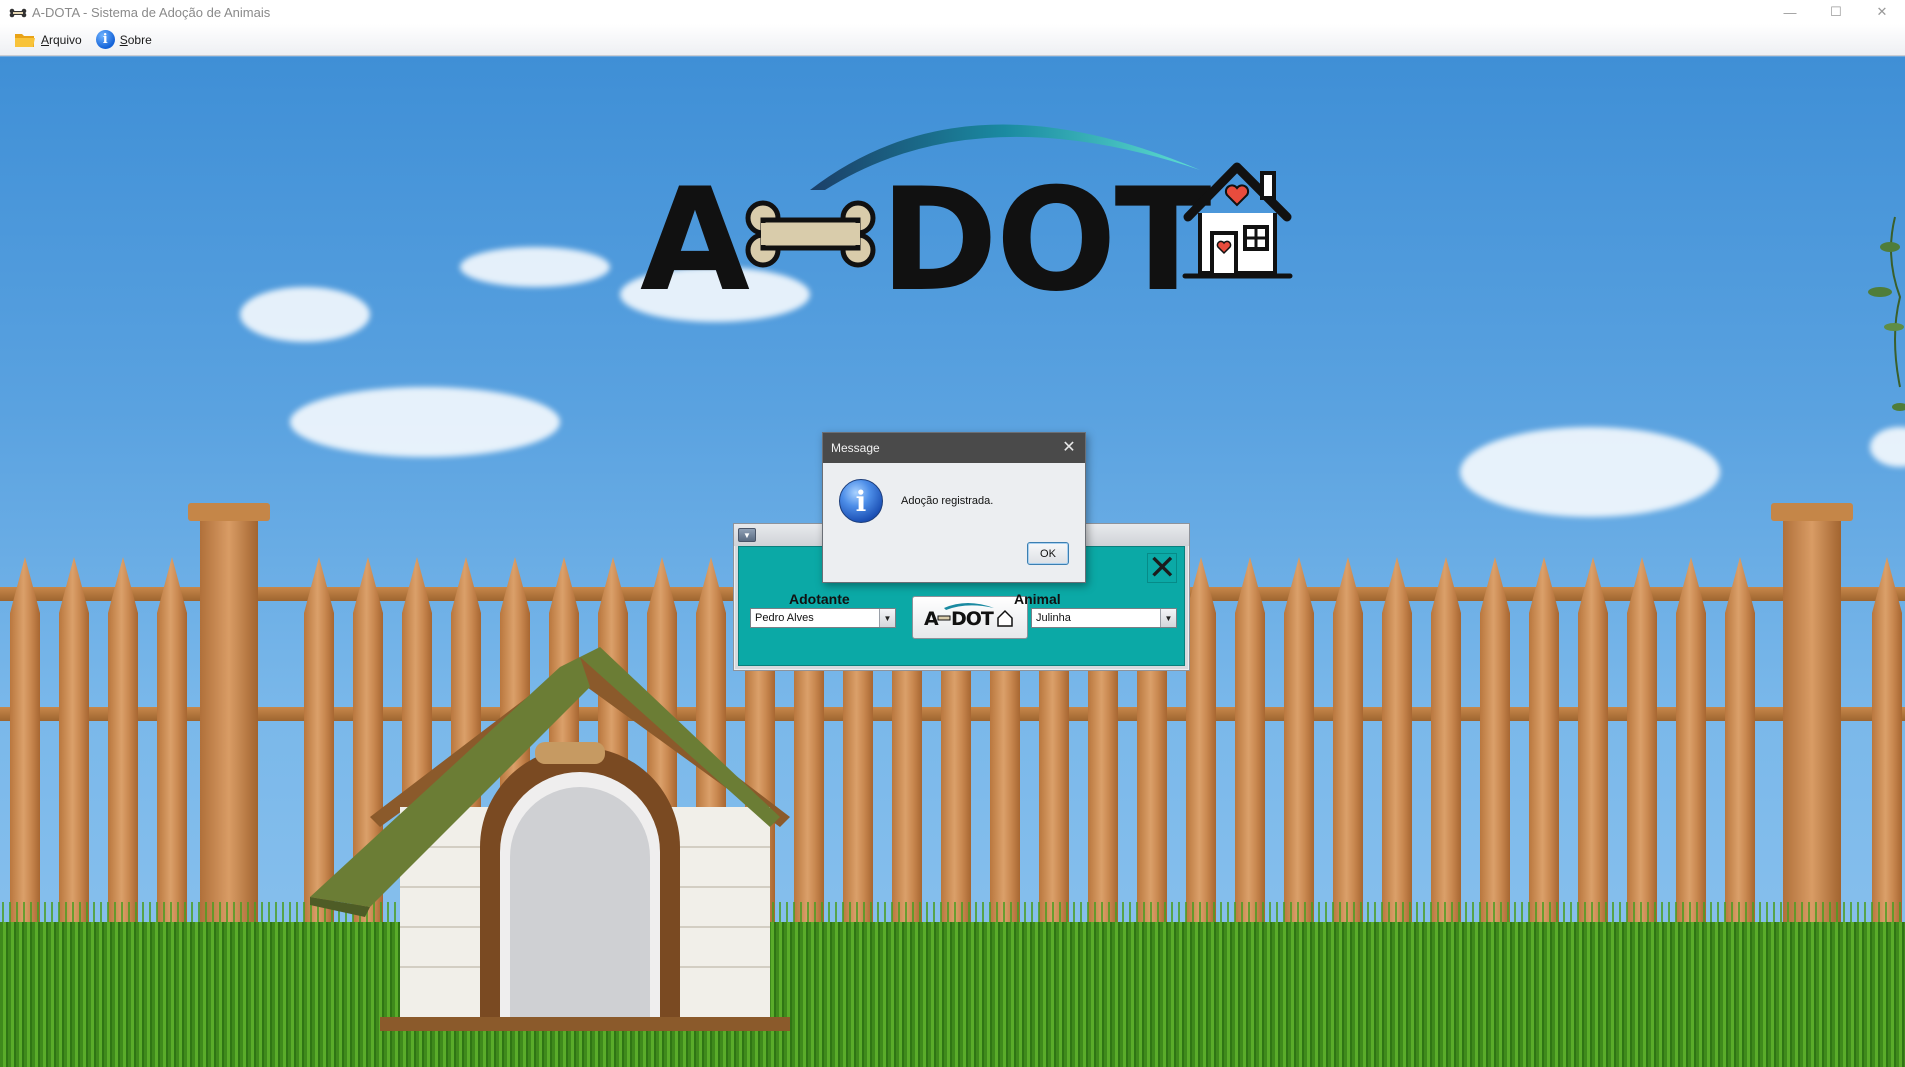  I want to click on system-menu-button: ▼, so click(747, 535).